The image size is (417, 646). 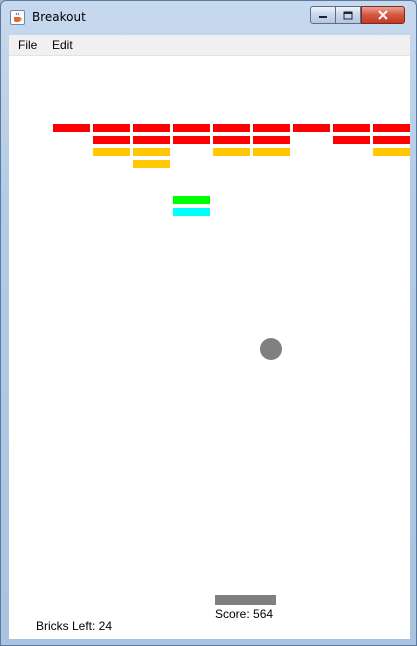 I want to click on score-label: Score: 564, so click(x=244, y=614).